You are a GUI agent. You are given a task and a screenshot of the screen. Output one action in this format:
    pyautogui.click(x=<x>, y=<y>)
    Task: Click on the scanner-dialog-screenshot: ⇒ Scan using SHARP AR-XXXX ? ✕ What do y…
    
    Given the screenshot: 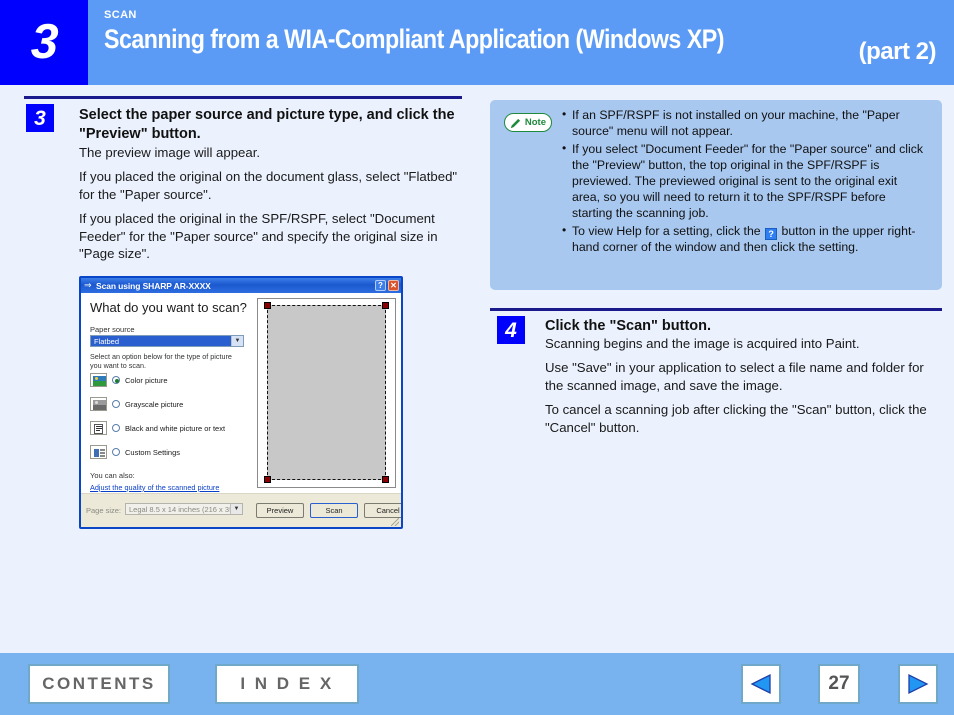 What is the action you would take?
    pyautogui.click(x=241, y=402)
    